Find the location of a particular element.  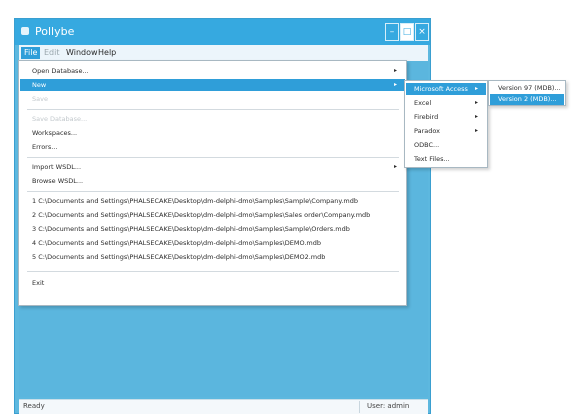

title-bar: Pollybe – □ × is located at coordinates (222, 32).